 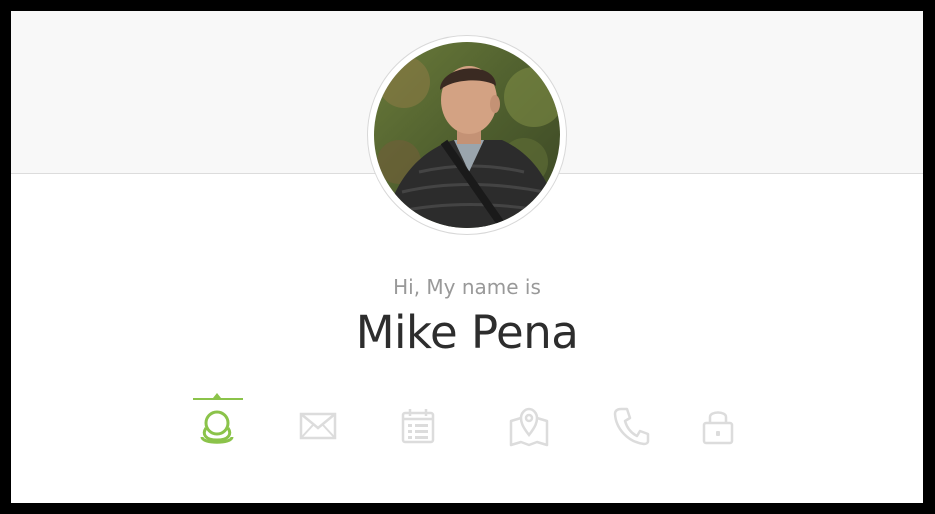 I want to click on tab-user, so click(x=217, y=425).